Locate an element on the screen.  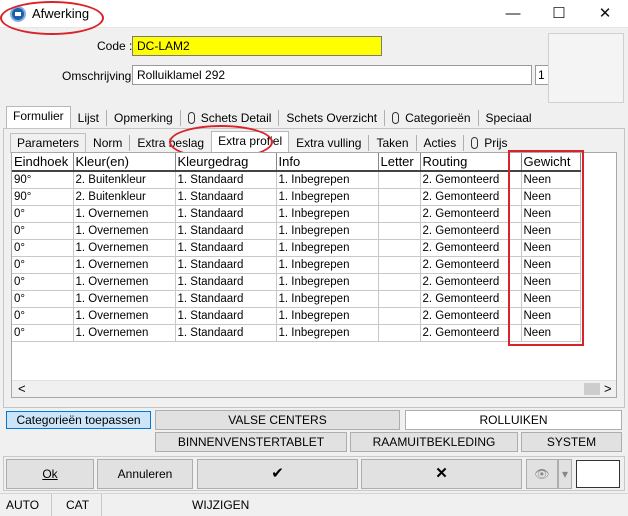
subtab-acties: Acties is located at coordinates (440, 143).